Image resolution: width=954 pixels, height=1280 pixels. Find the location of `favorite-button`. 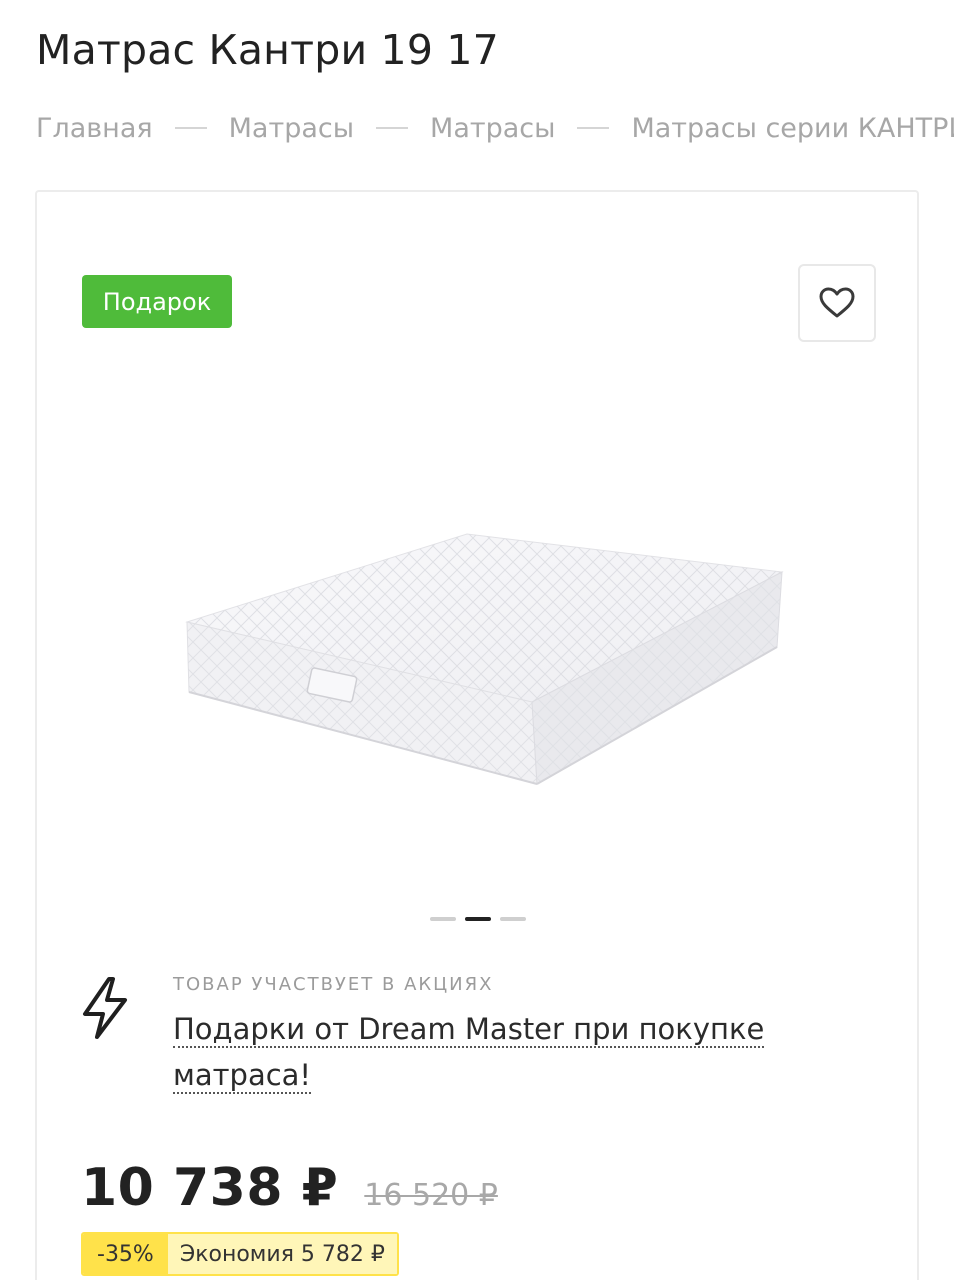

favorite-button is located at coordinates (837, 303).